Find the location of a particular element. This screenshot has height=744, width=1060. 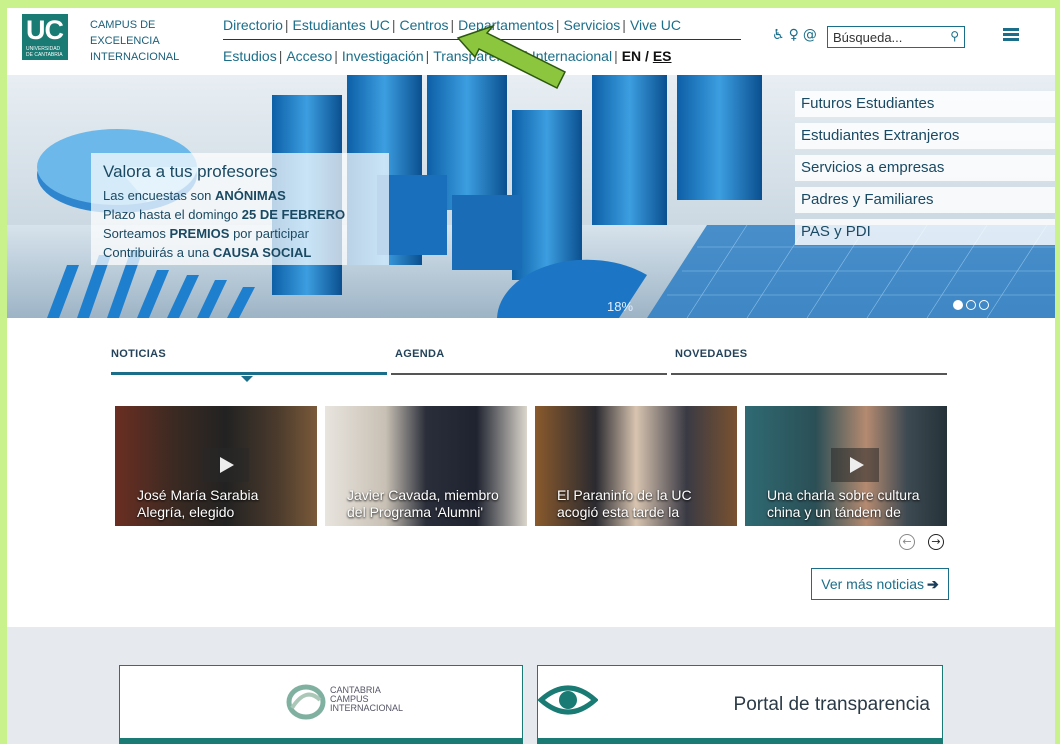

cci-logo: CANTABRIA CAMPUS INTERNACIONAL is located at coordinates (344, 704).